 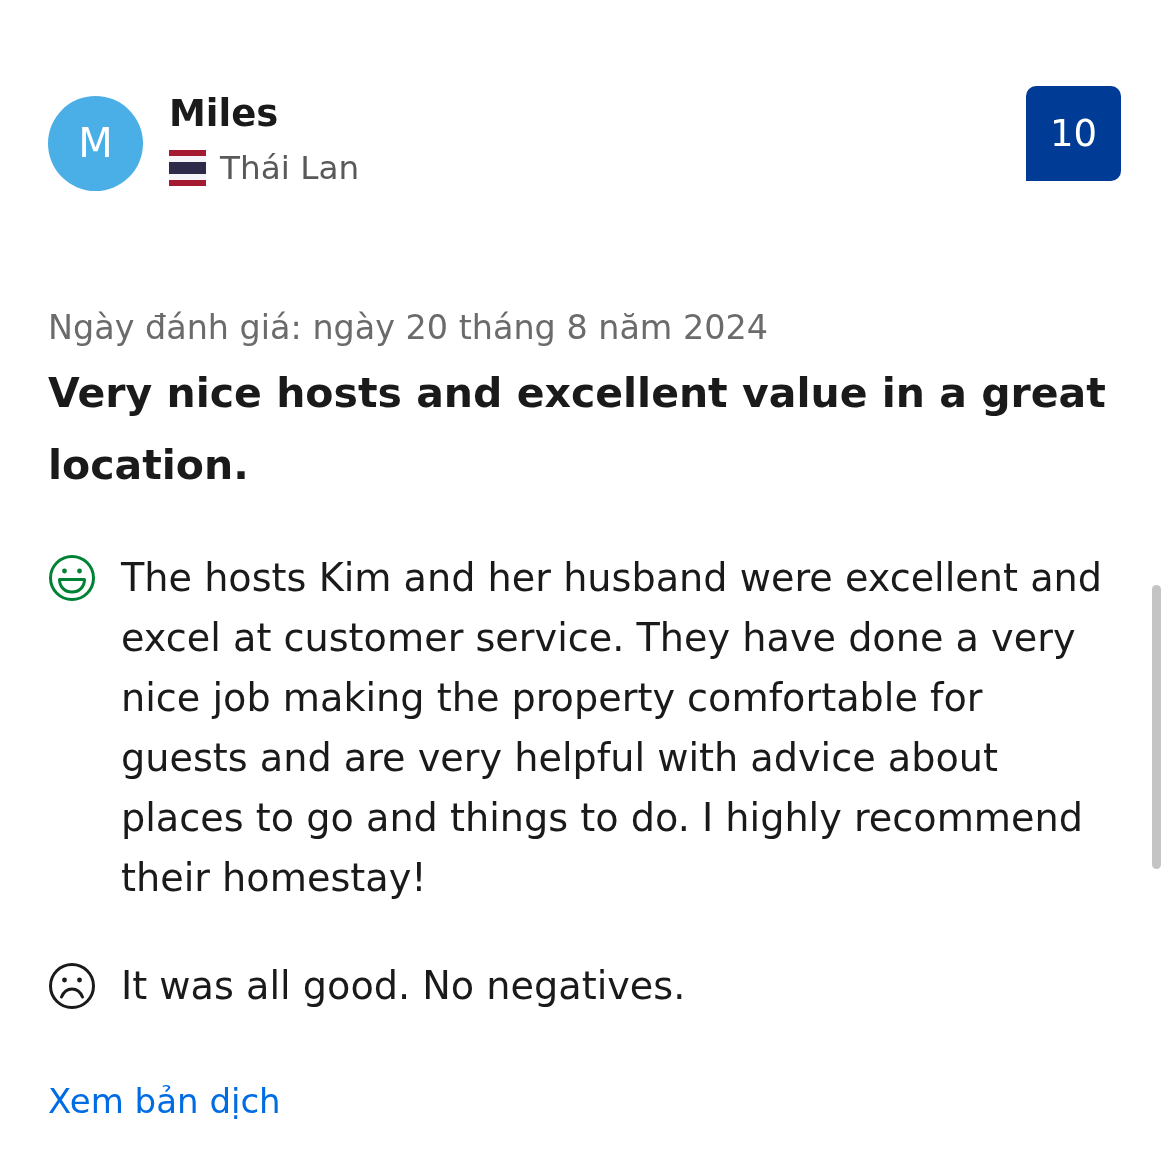 I want to click on smiley-face-icon, so click(x=72, y=578).